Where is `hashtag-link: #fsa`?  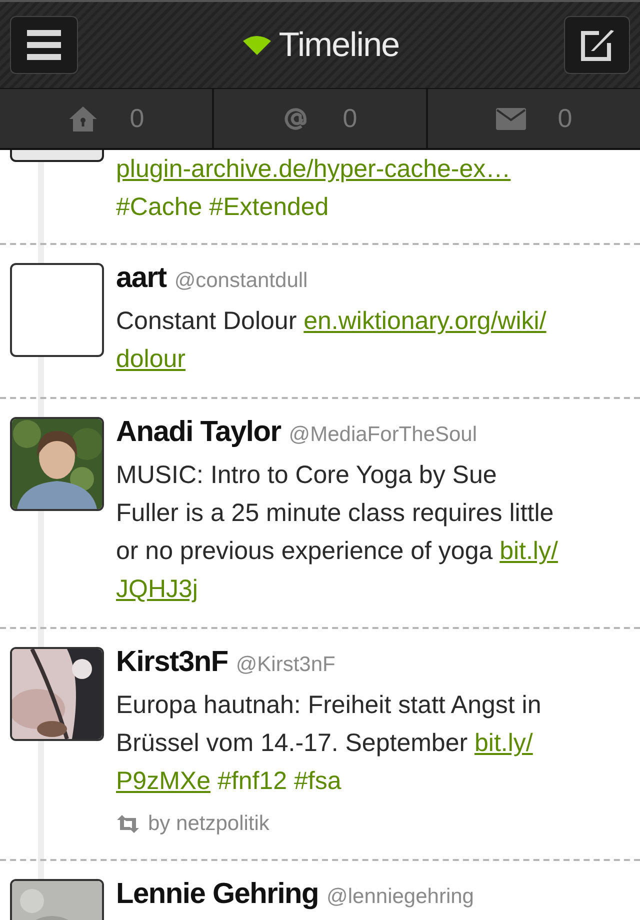 hashtag-link: #fsa is located at coordinates (318, 781).